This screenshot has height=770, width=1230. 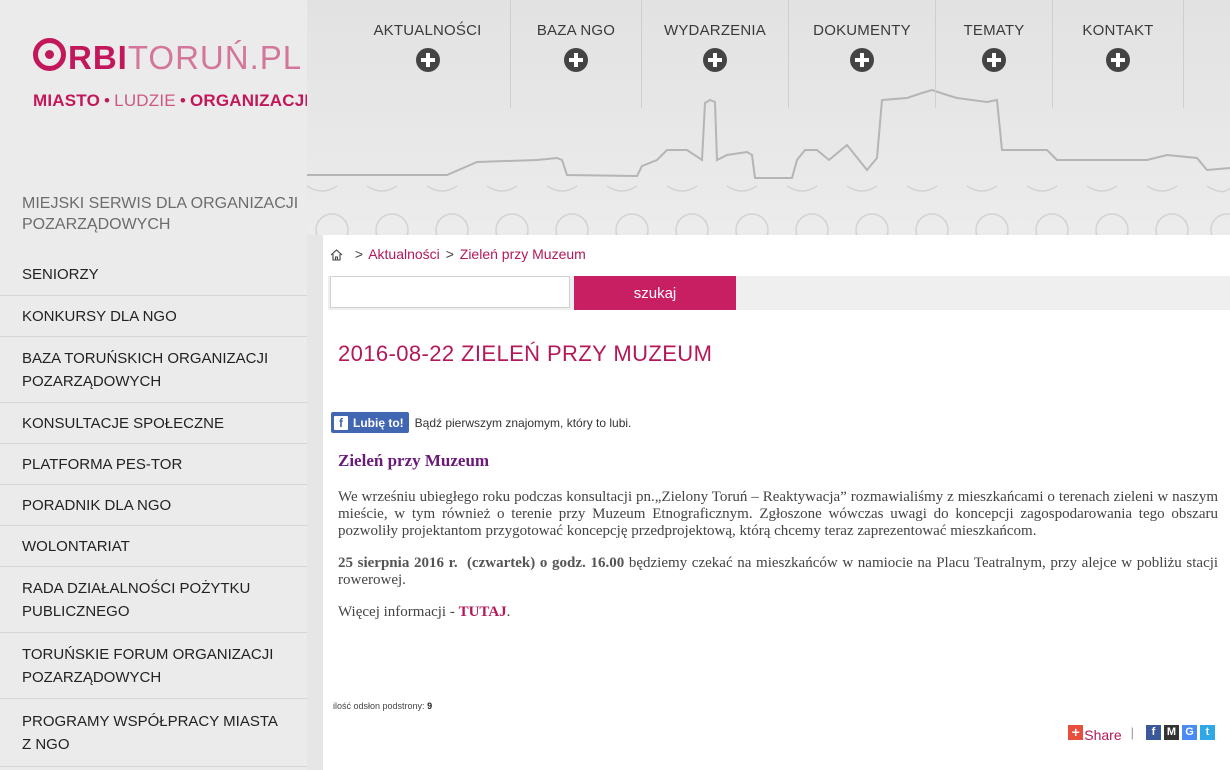 I want to click on nav-item-tematy: TEMATY, so click(x=994, y=54).